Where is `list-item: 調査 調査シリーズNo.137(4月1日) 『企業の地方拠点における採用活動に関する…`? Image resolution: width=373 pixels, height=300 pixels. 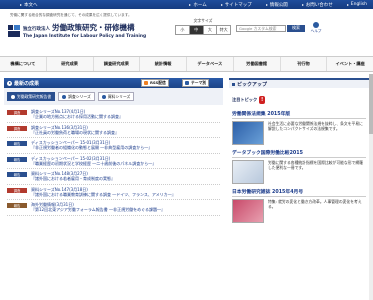
list-item: 調査 調査シリーズNo.137(4月1日) 『企業の地方拠点における採用活動に関する… is located at coordinates (113, 115).